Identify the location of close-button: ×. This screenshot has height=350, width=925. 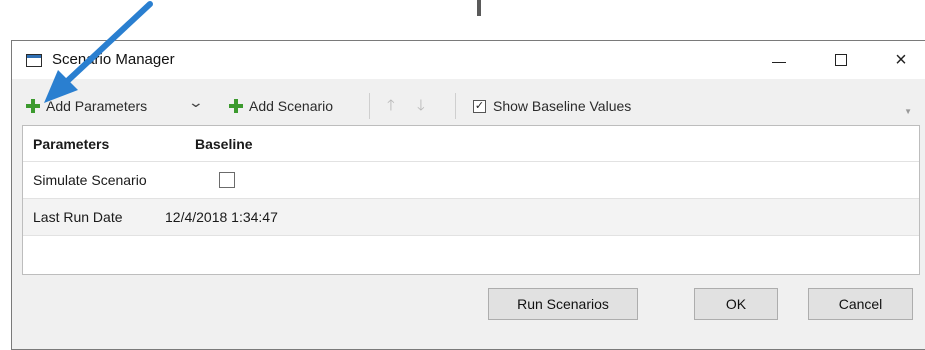
(901, 60).